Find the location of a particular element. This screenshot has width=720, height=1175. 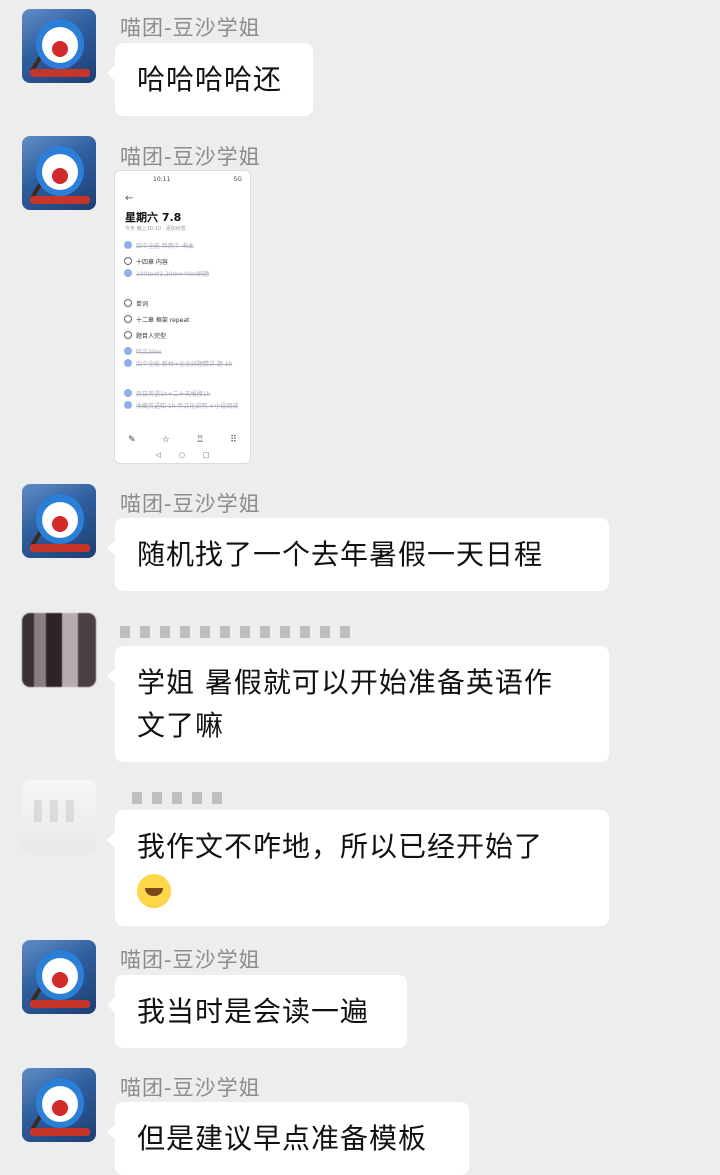

system-nav-bar: ◁ ○ □ is located at coordinates (182, 455).